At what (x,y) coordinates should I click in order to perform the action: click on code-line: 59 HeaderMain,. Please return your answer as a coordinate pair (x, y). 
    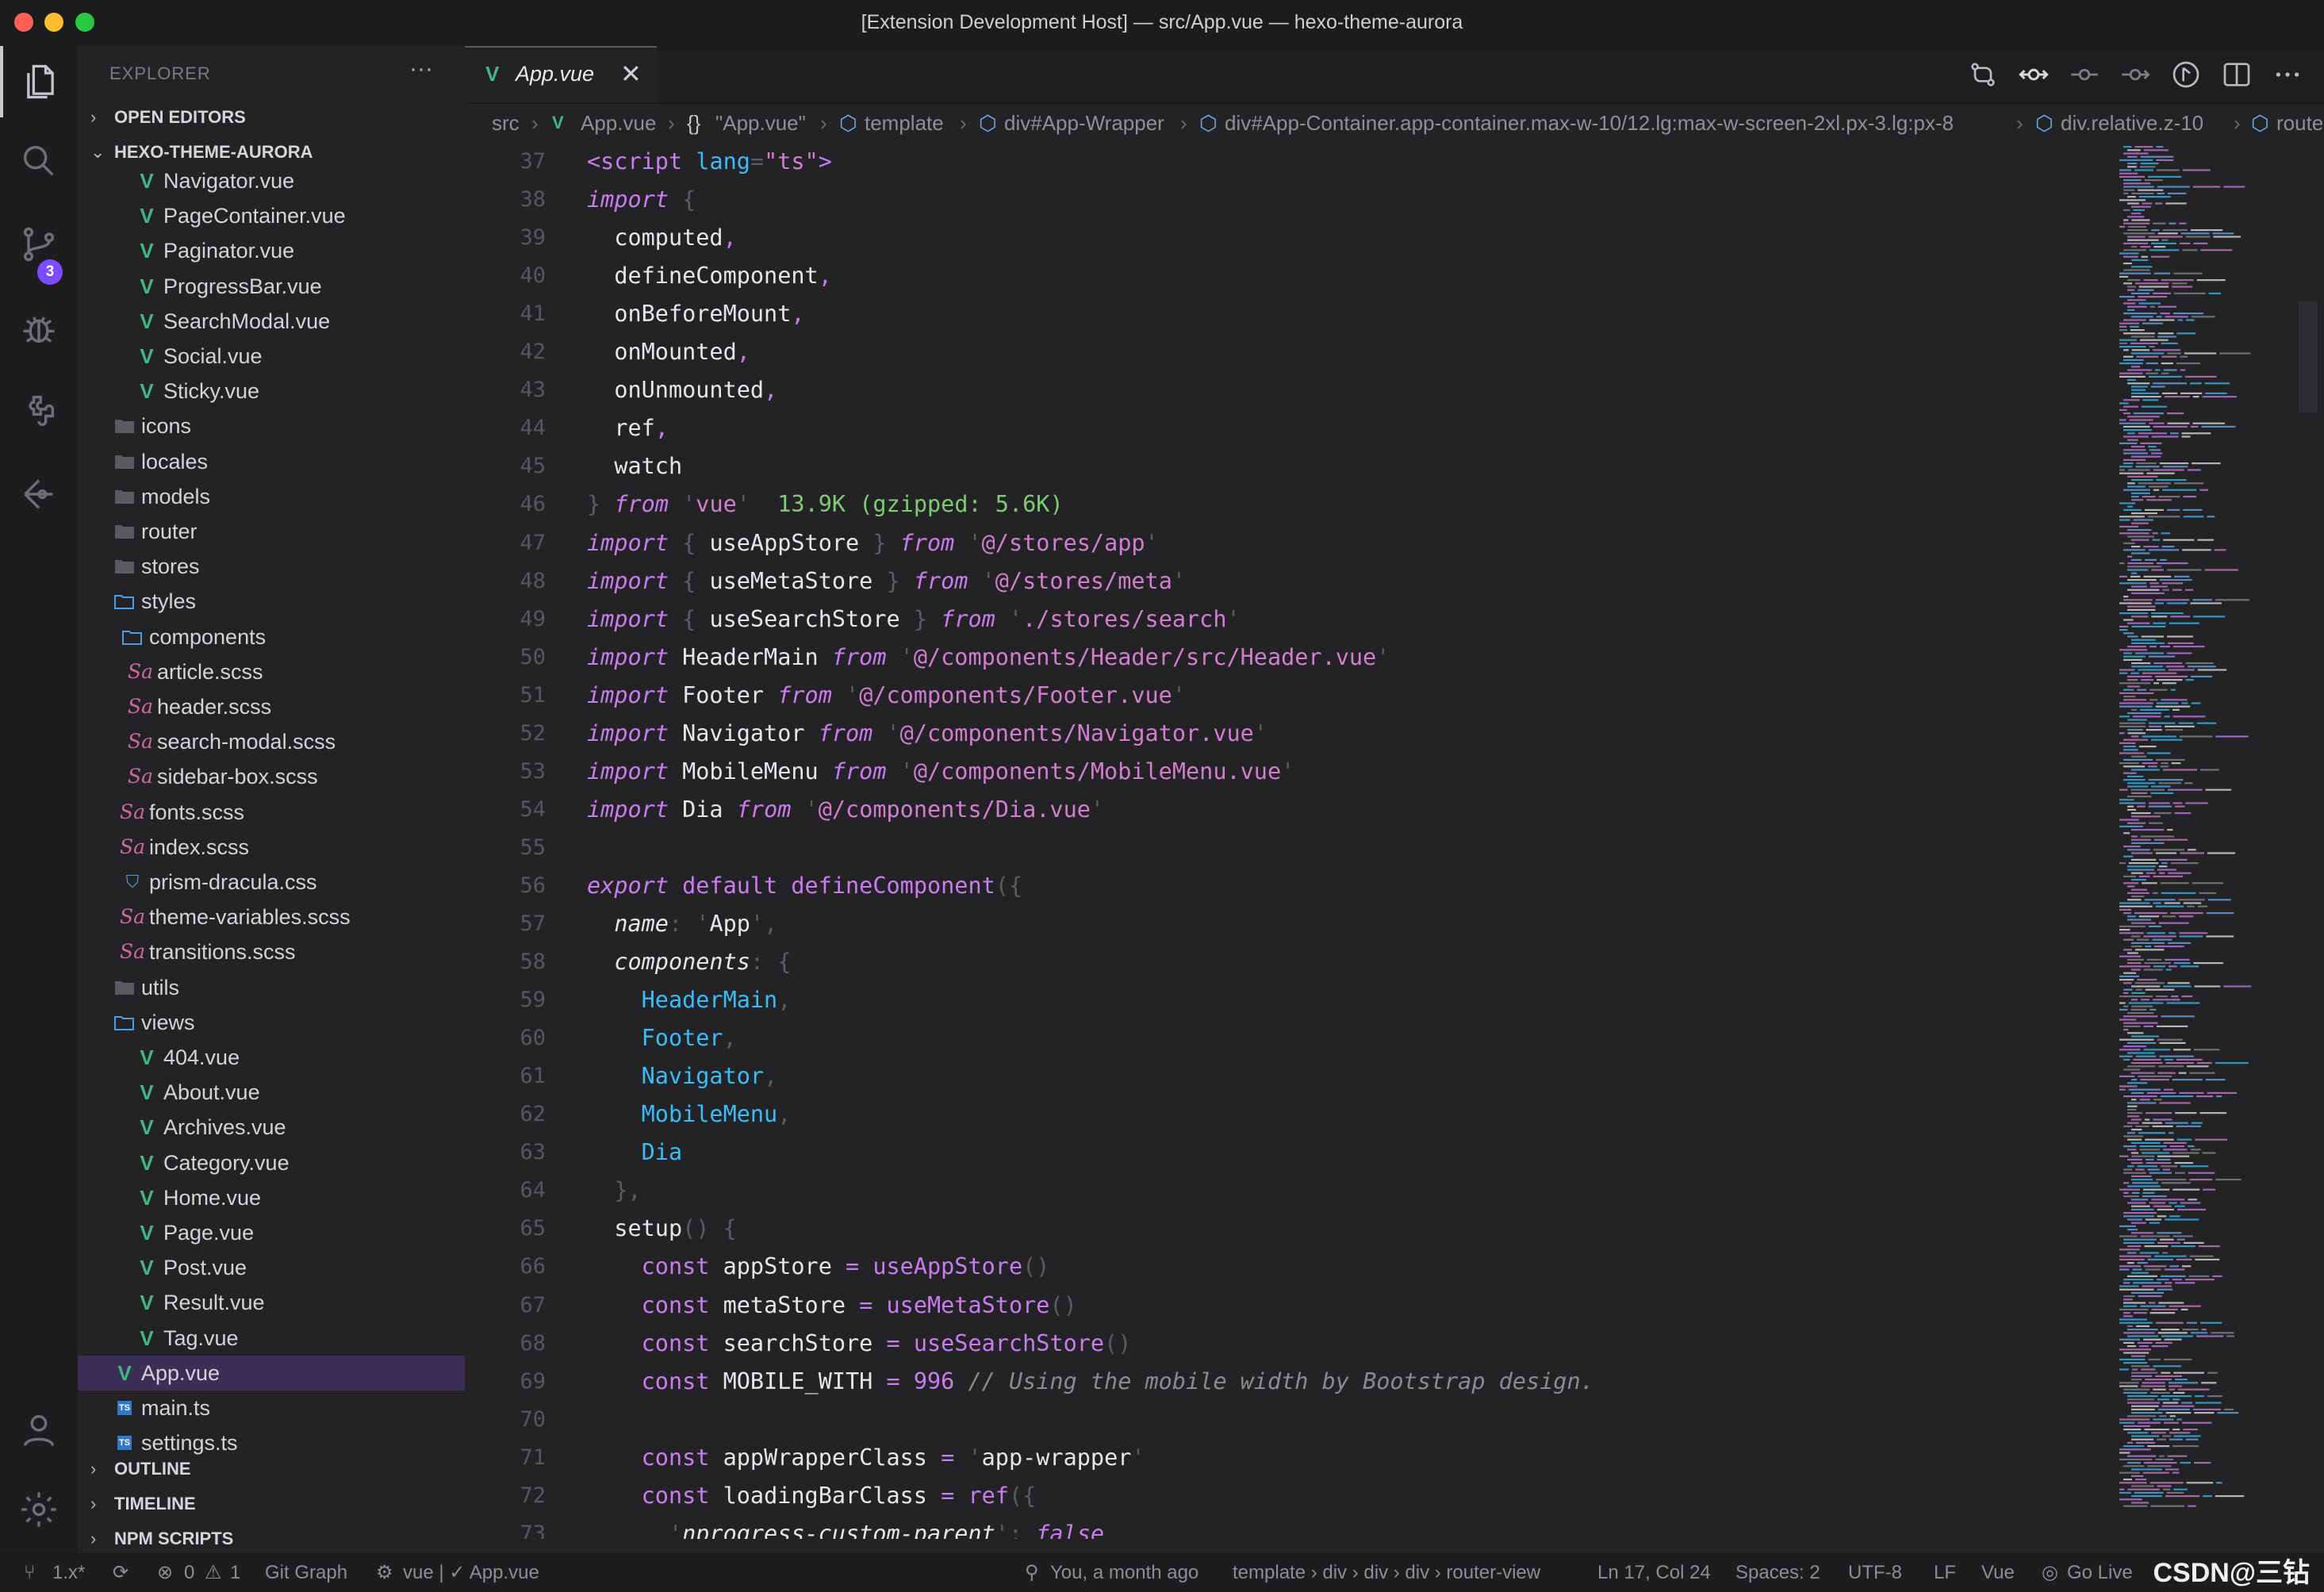
    Looking at the image, I should click on (1290, 1000).